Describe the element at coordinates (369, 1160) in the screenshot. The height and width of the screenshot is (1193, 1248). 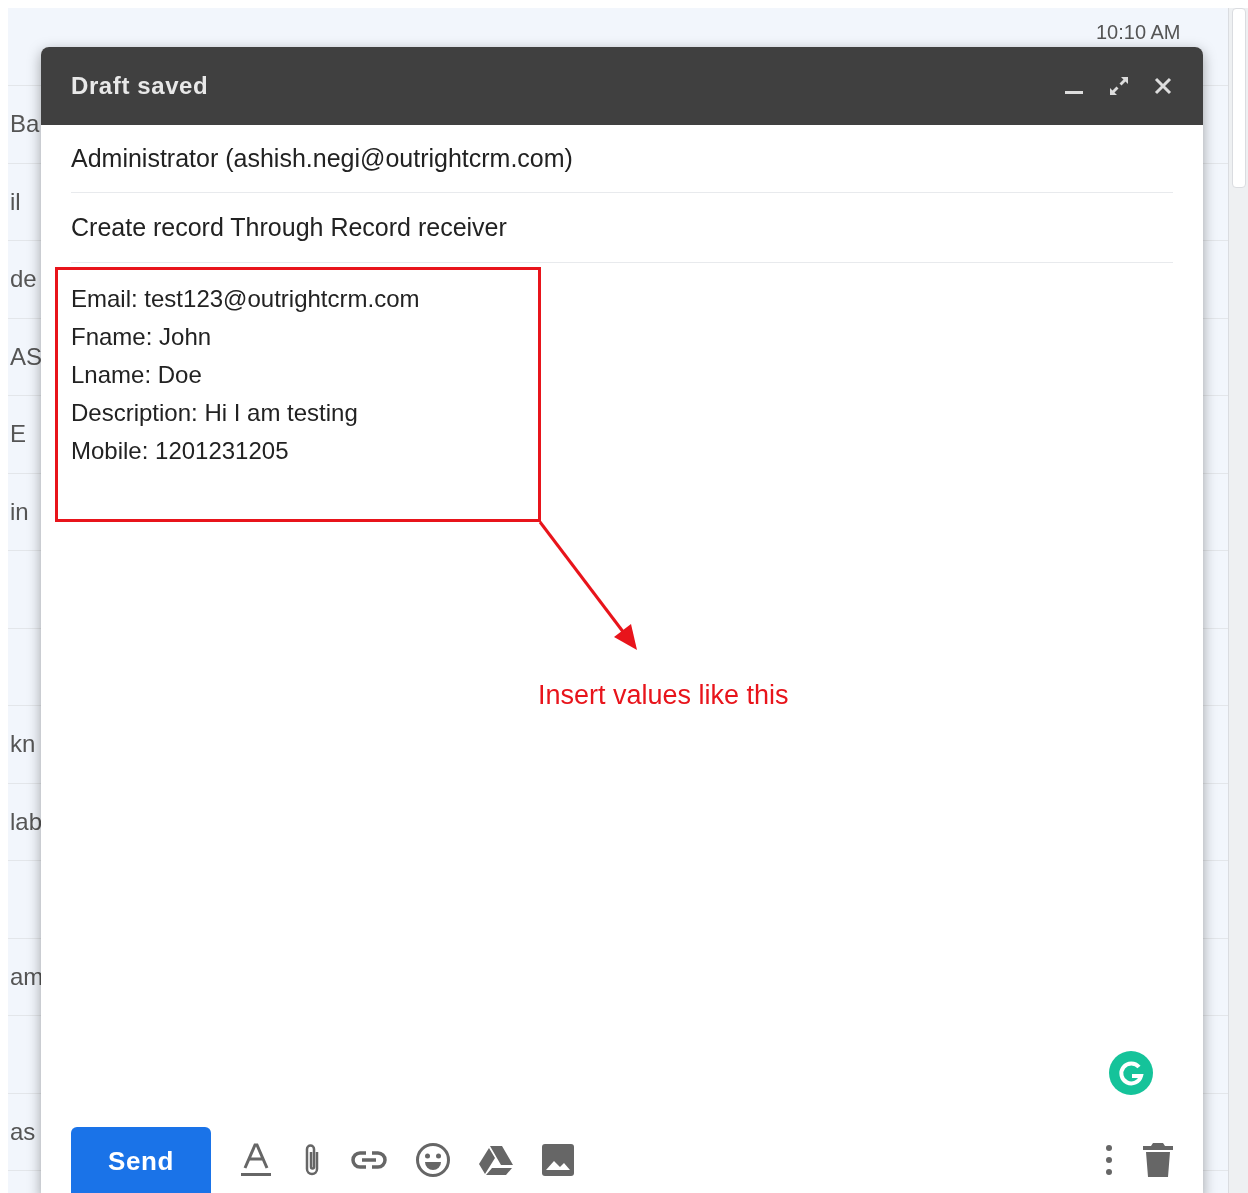
I see `link-icon` at that location.